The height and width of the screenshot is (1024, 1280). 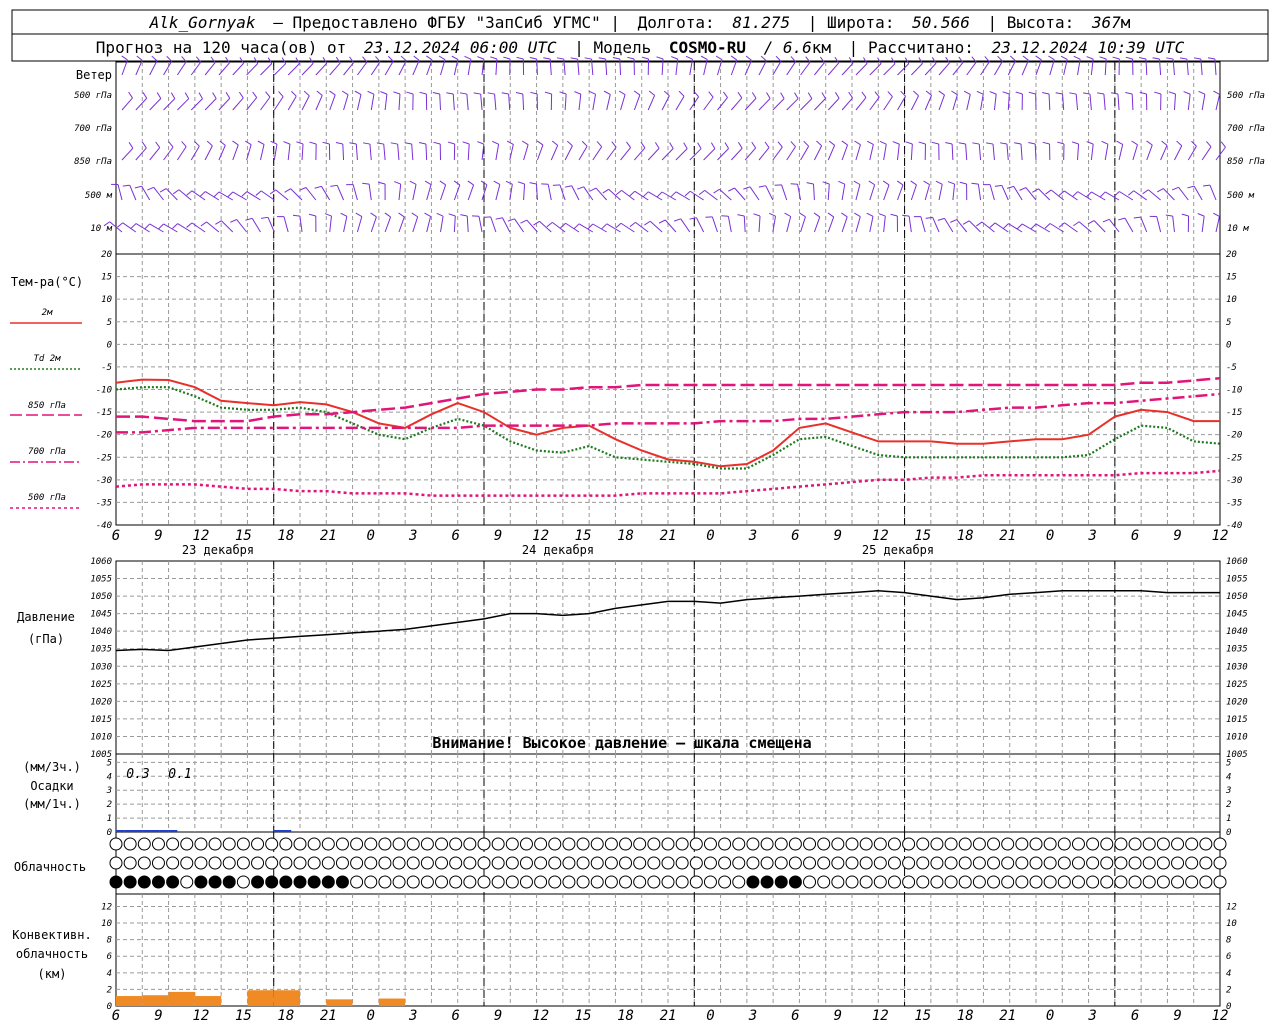 I want to click on model-label: | Модель, so click(x=612, y=47).